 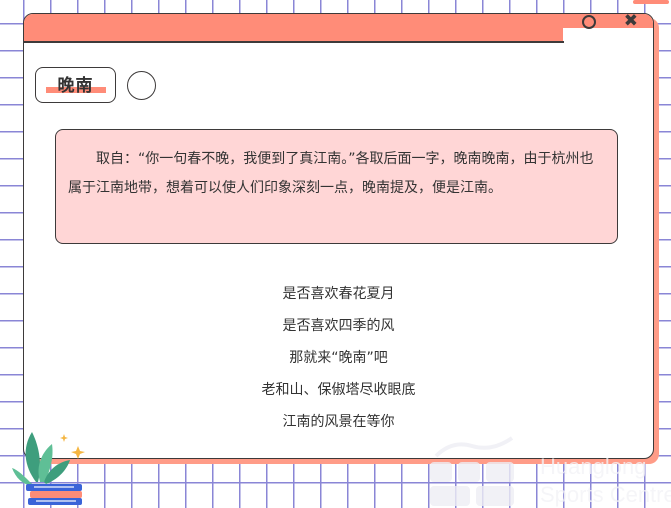 I want to click on poem-line: 那就来“晚南”吧, so click(x=338, y=358).